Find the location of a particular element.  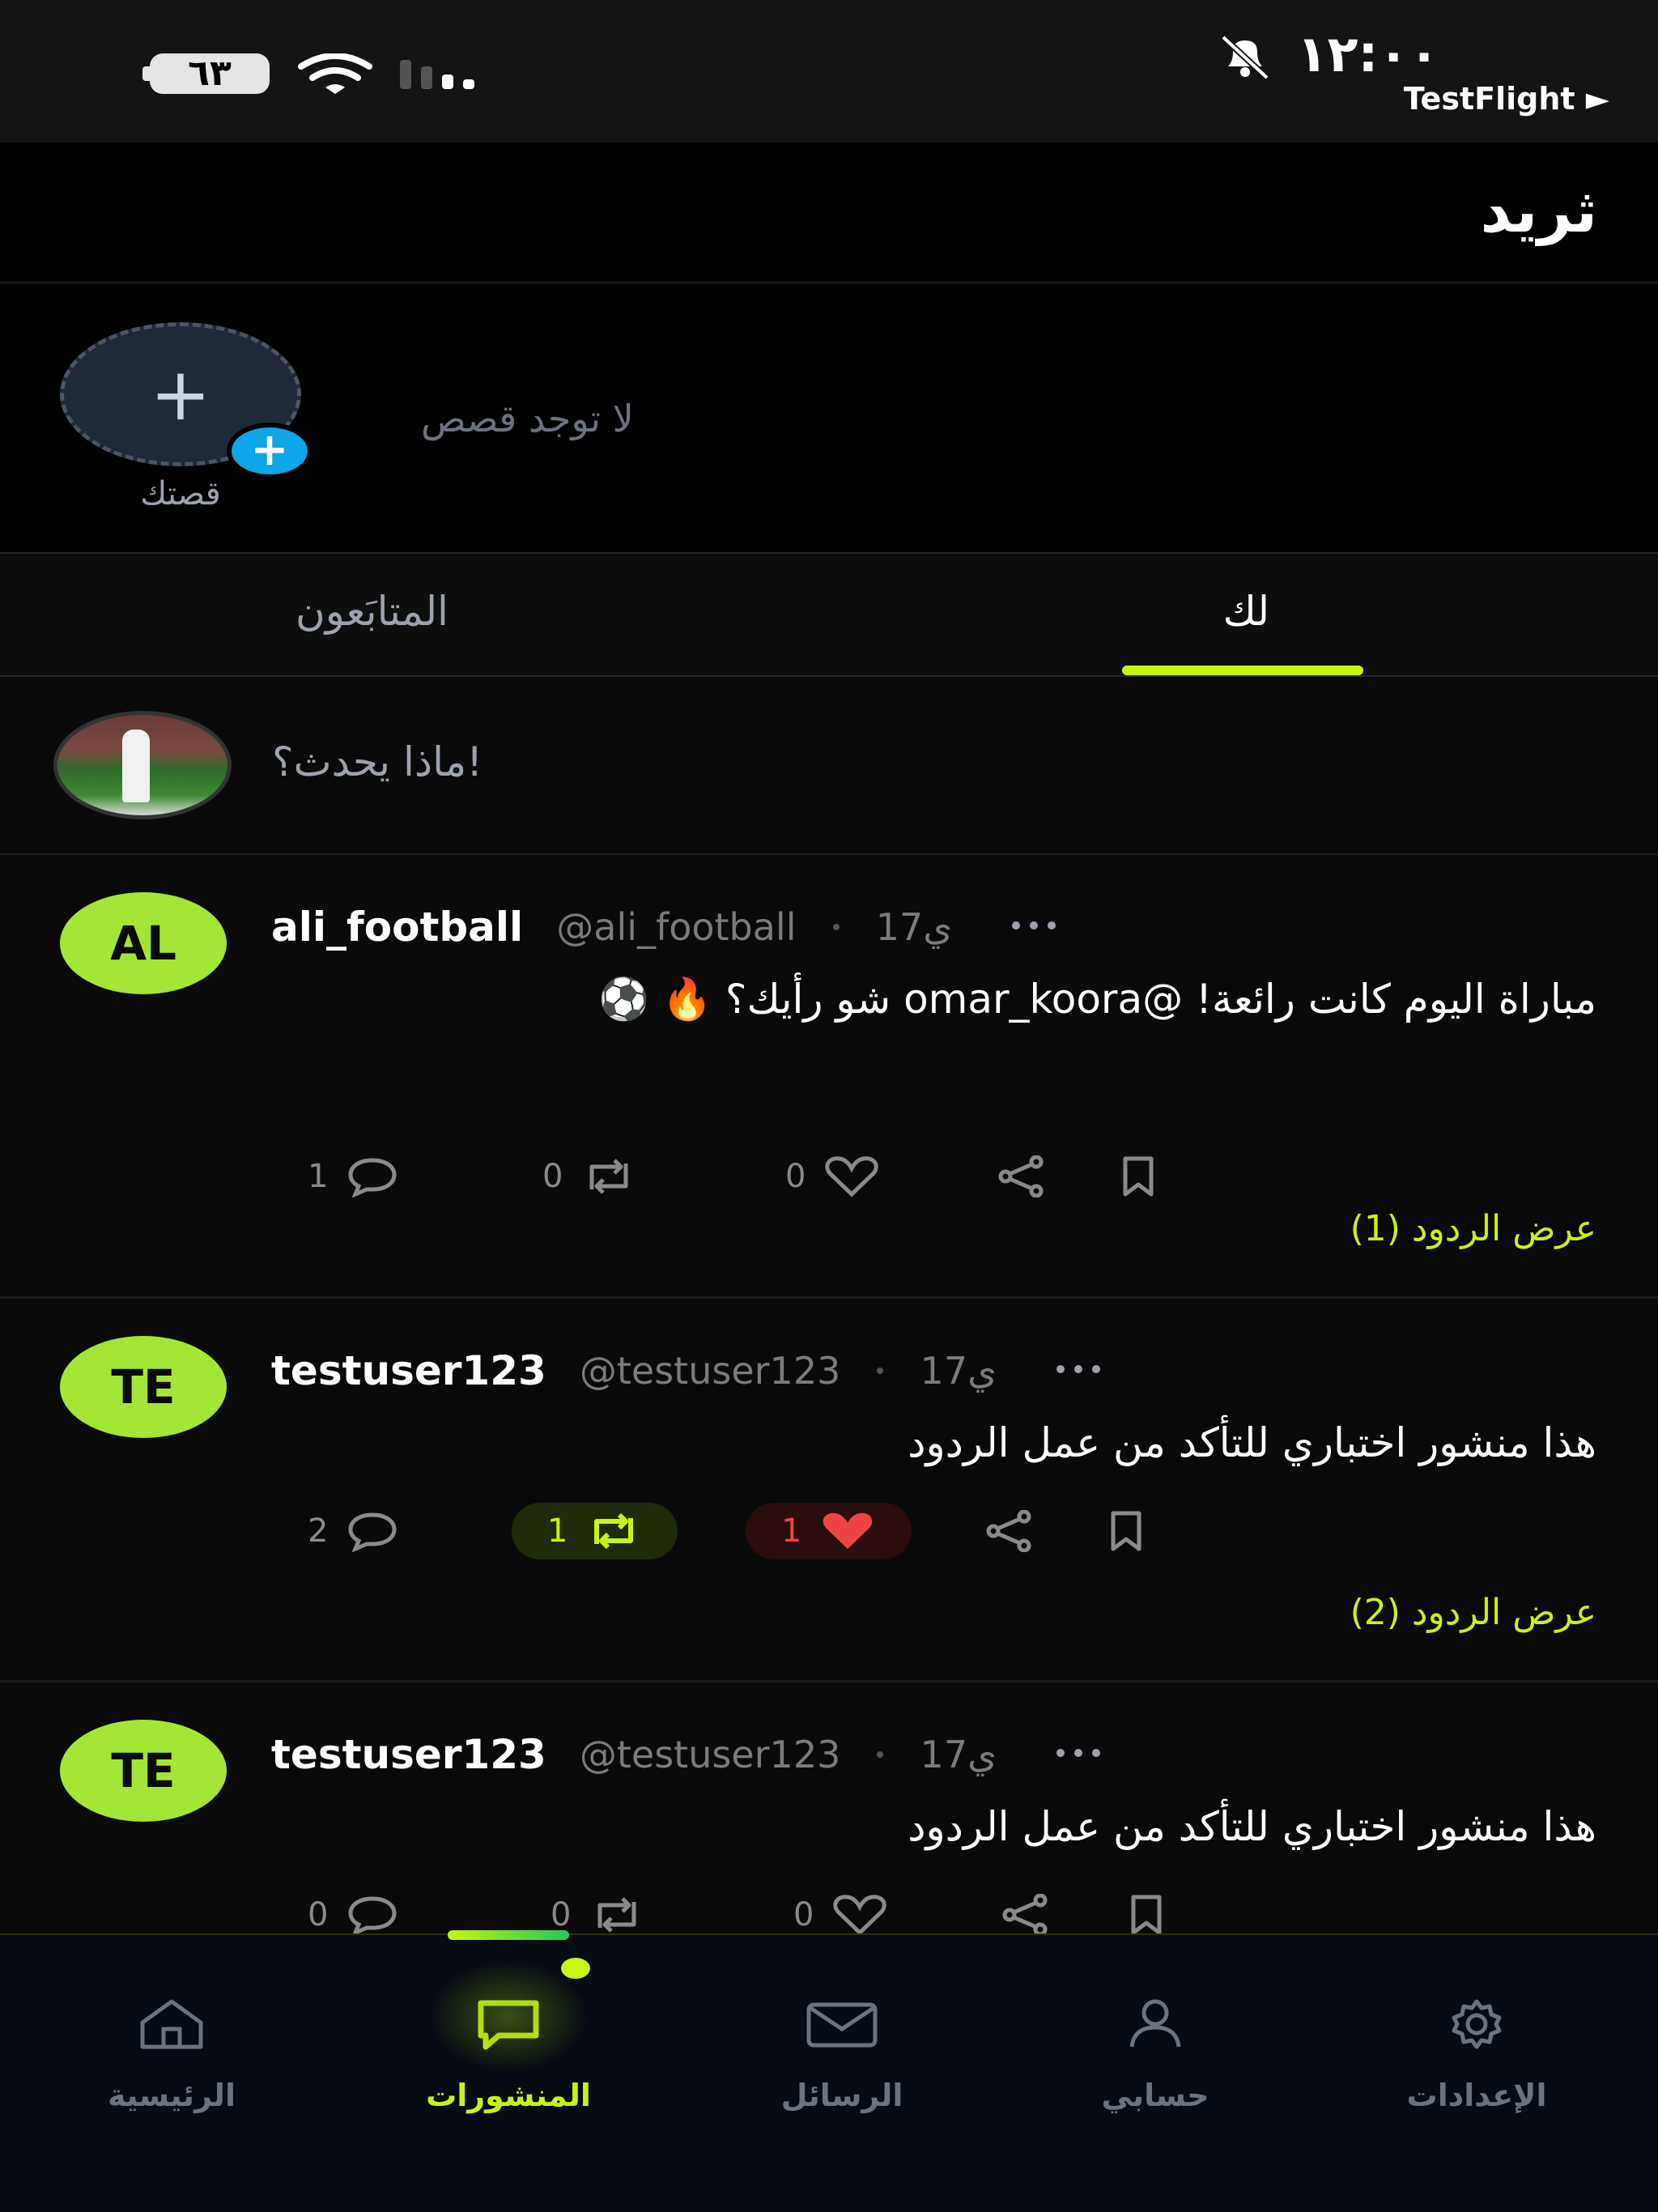

notification-dot is located at coordinates (575, 1968).